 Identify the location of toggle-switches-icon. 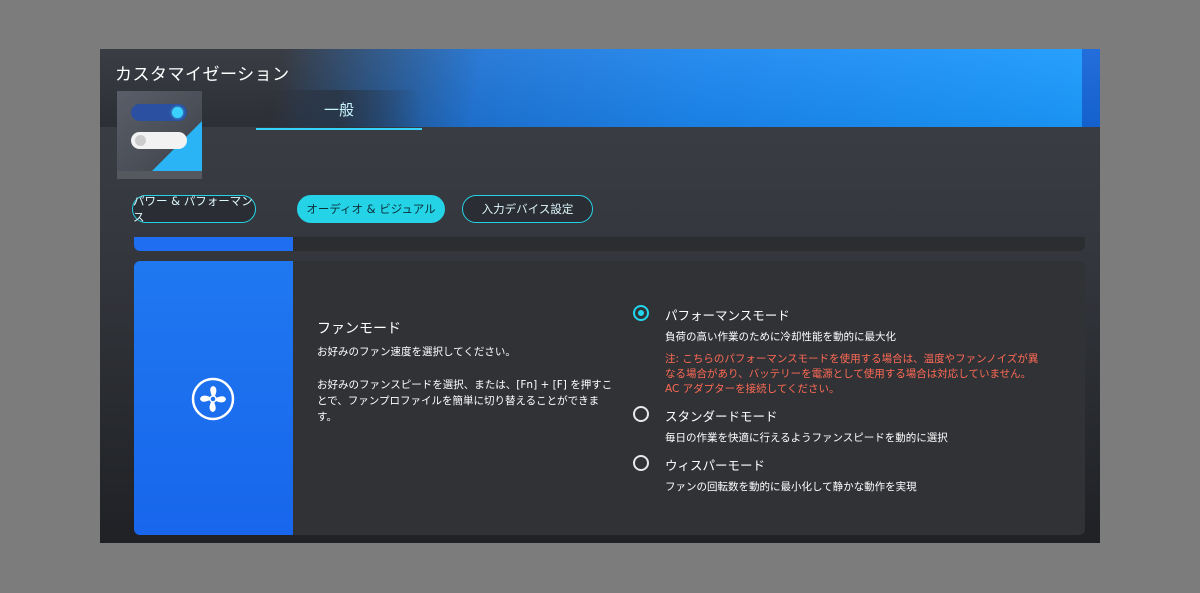
(159, 131).